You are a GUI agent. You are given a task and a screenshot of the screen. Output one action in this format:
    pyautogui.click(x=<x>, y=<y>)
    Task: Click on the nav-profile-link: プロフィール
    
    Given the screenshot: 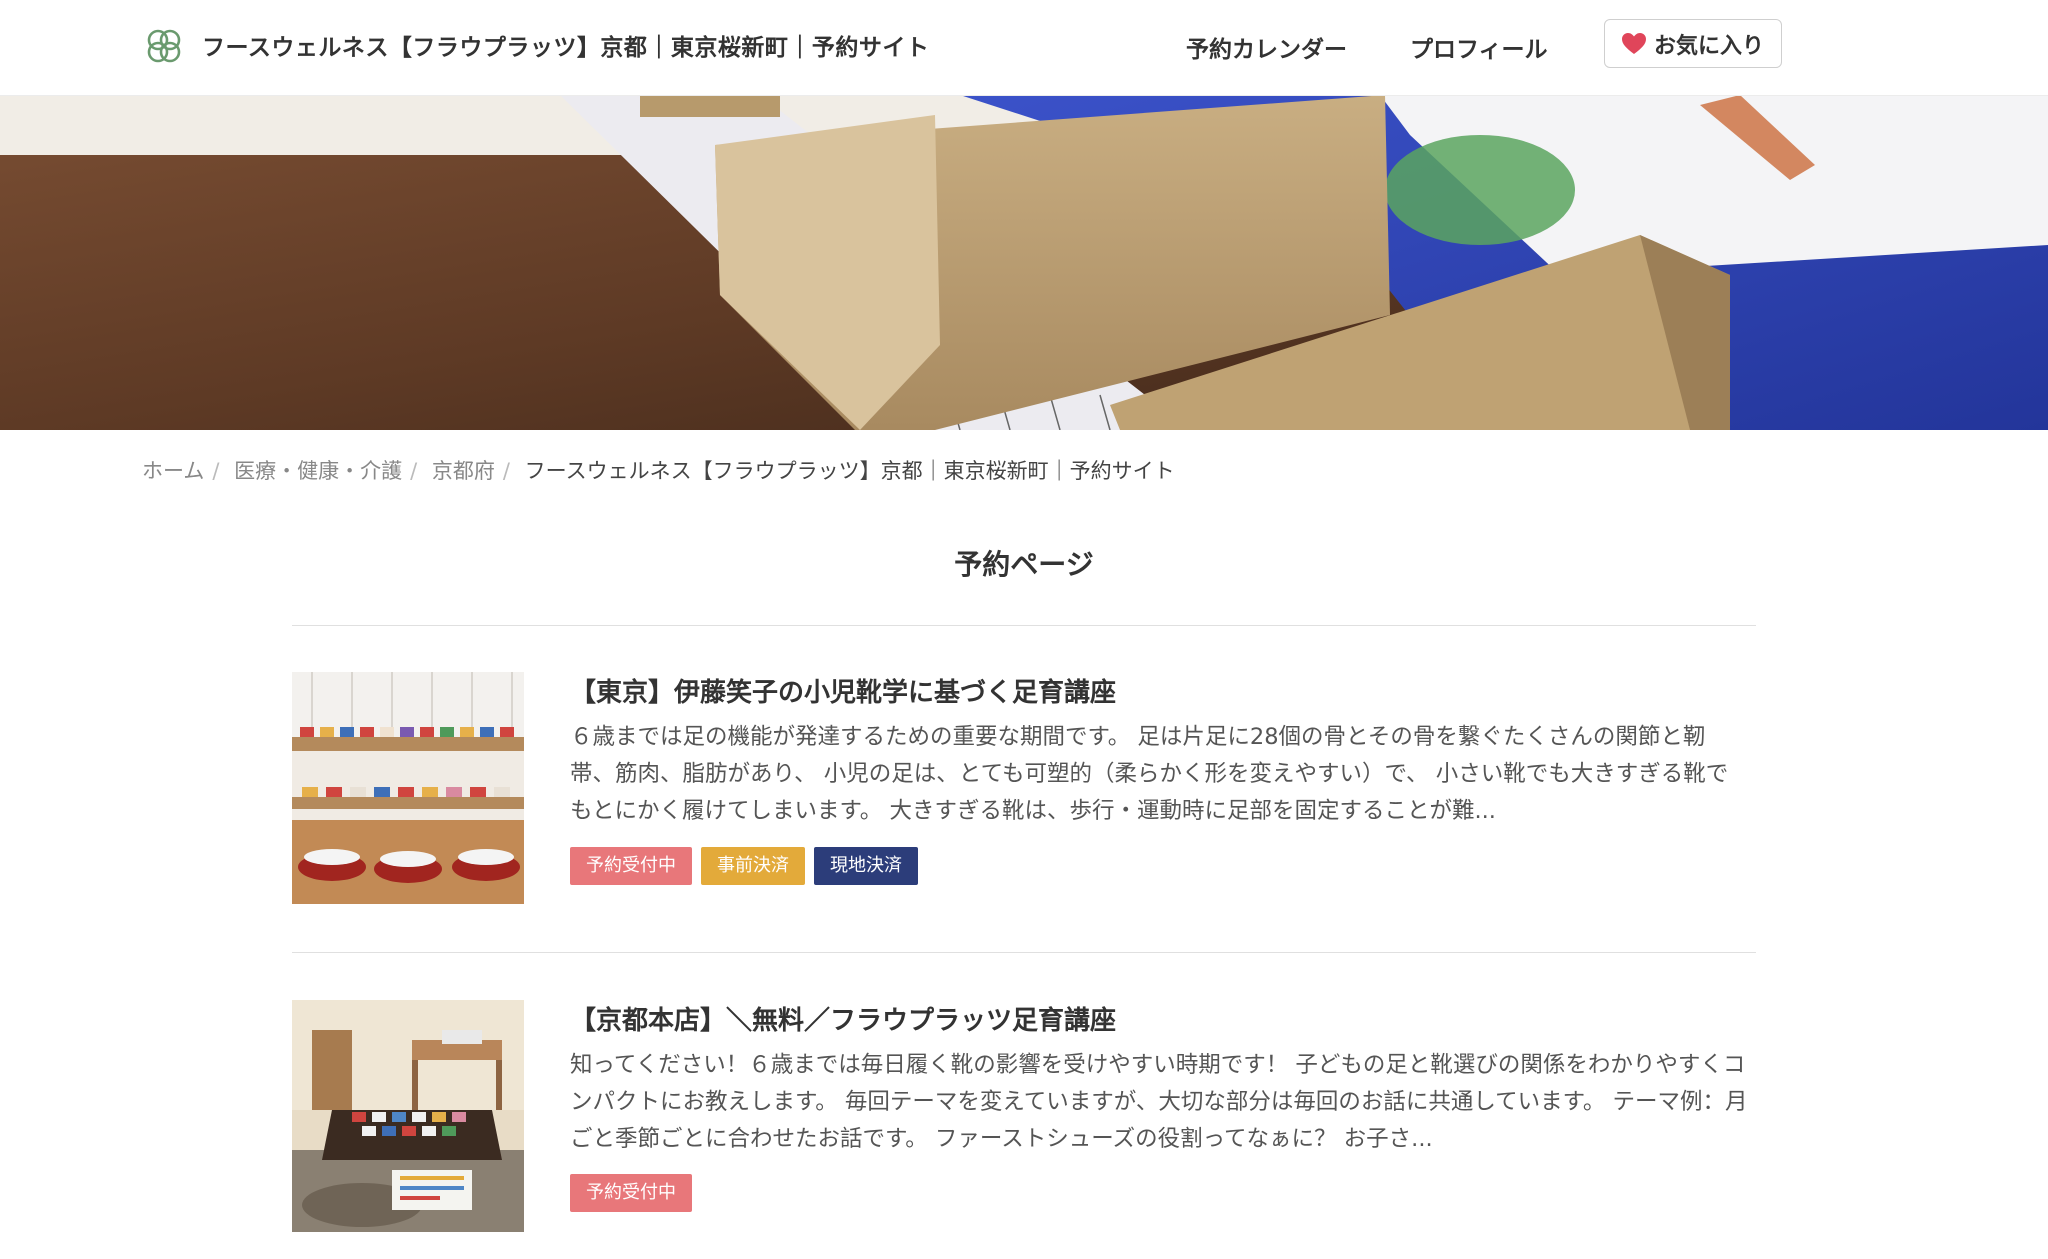 What is the action you would take?
    pyautogui.click(x=1479, y=47)
    